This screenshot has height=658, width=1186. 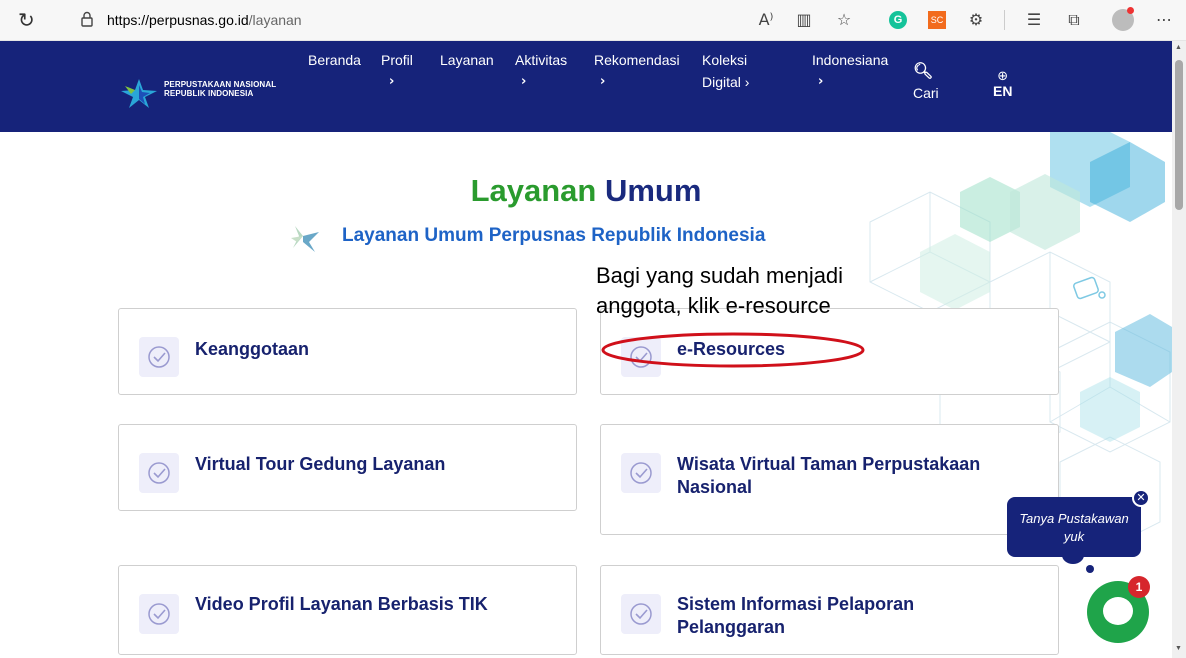 I want to click on annotation-highlight-ellipse, so click(x=733, y=350).